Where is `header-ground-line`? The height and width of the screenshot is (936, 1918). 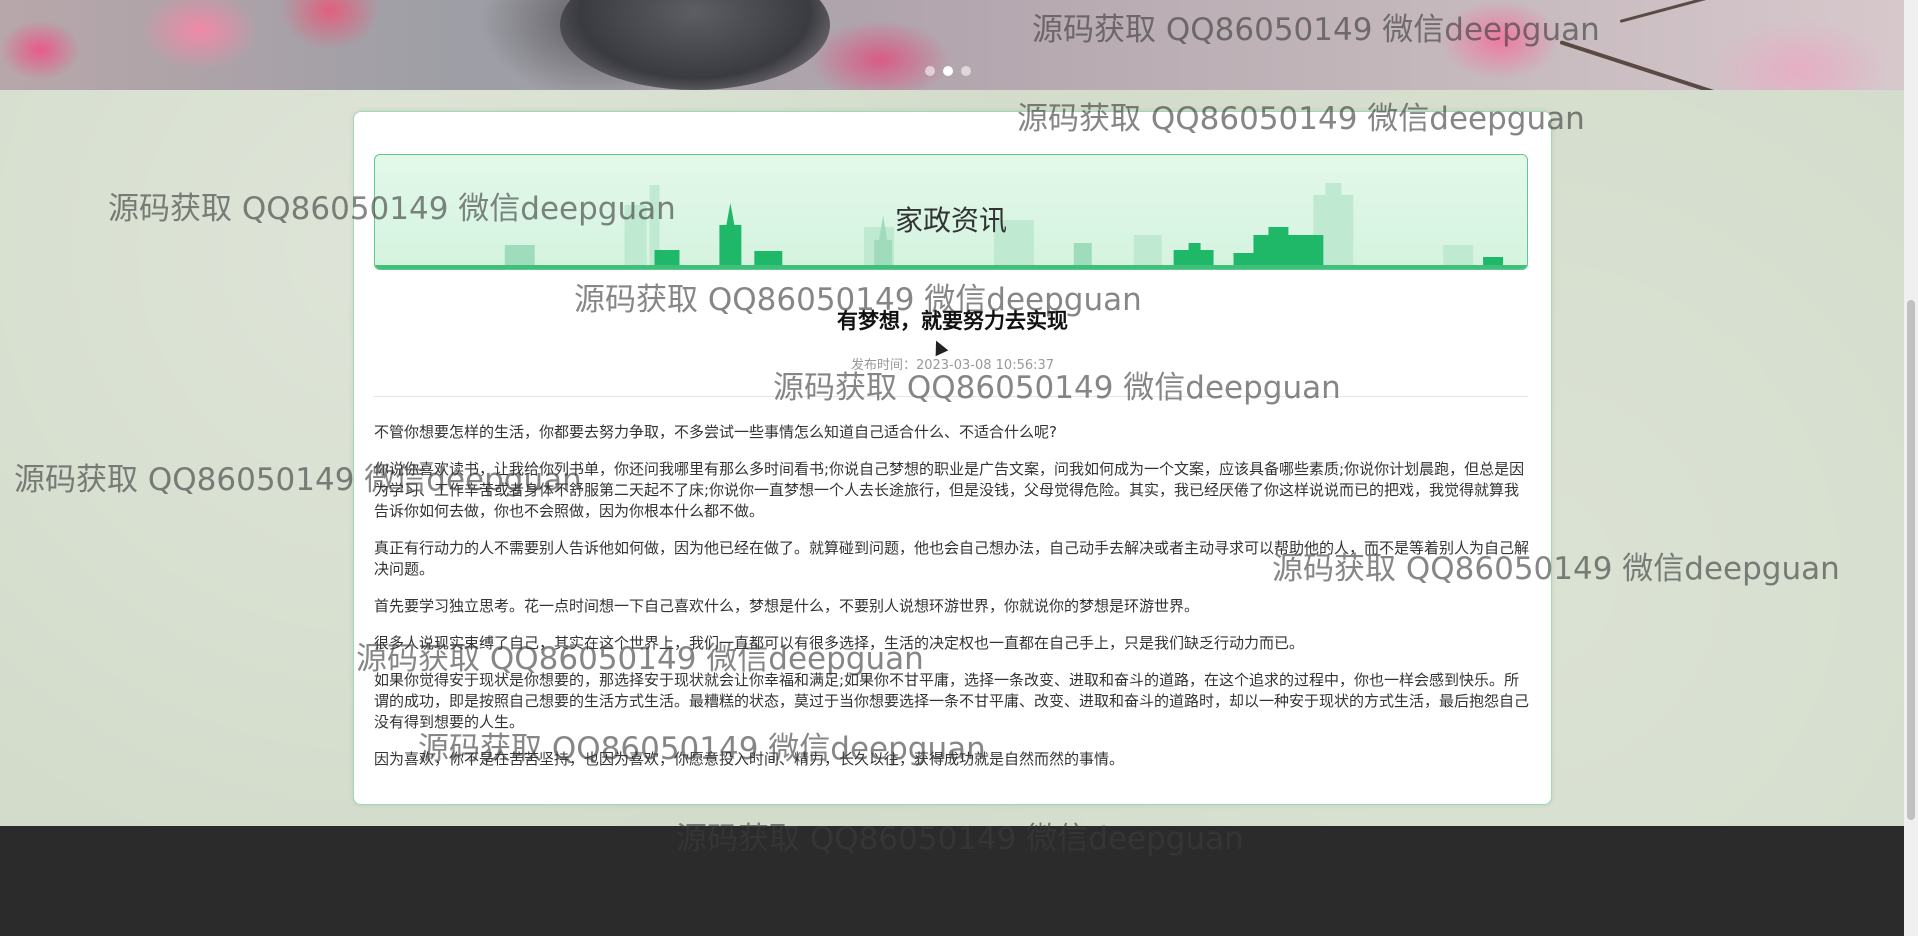 header-ground-line is located at coordinates (951, 267).